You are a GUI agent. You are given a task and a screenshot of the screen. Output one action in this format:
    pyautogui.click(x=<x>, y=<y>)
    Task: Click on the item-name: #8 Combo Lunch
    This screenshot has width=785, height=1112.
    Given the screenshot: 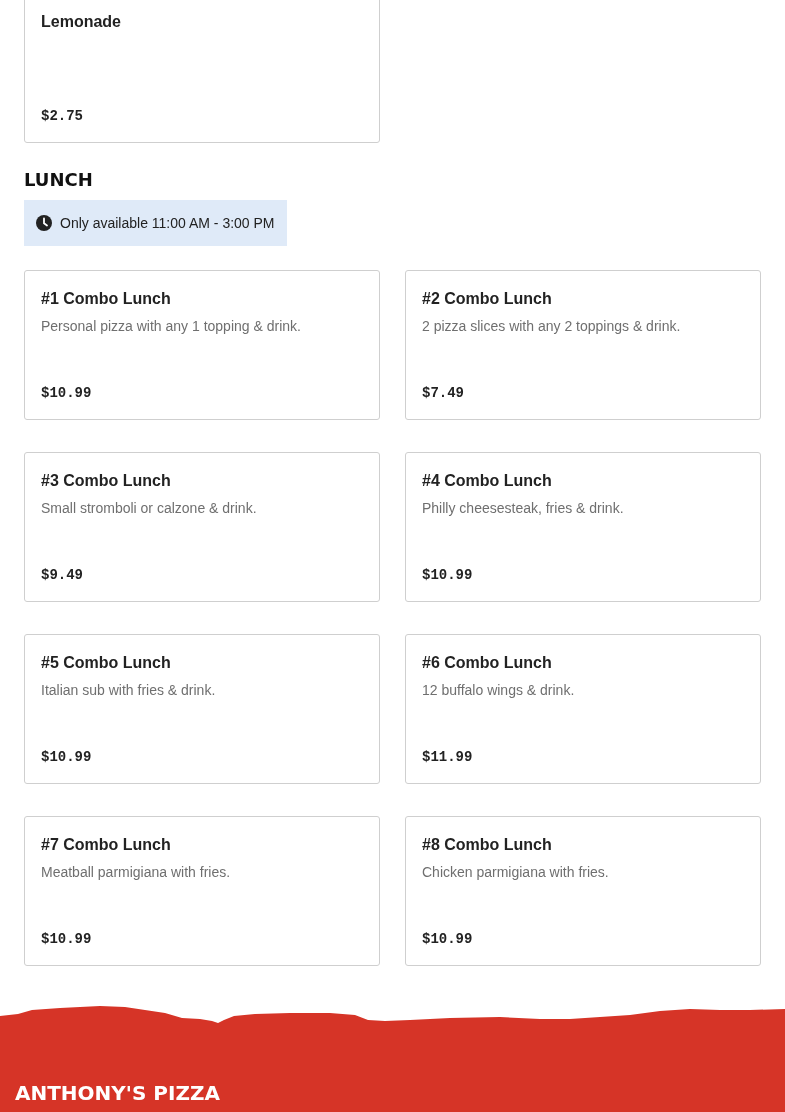 What is the action you would take?
    pyautogui.click(x=487, y=845)
    